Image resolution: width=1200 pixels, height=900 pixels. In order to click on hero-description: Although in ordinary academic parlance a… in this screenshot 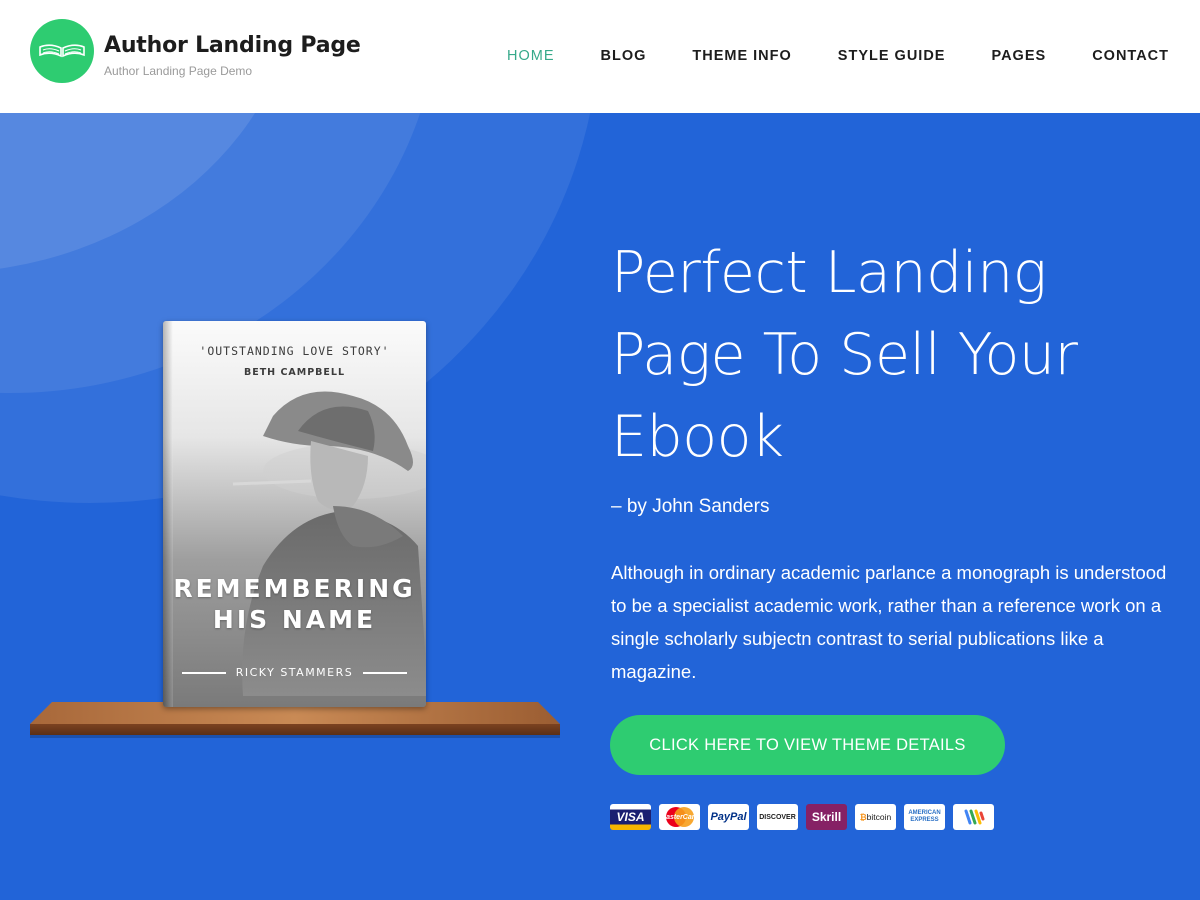, I will do `click(889, 622)`.